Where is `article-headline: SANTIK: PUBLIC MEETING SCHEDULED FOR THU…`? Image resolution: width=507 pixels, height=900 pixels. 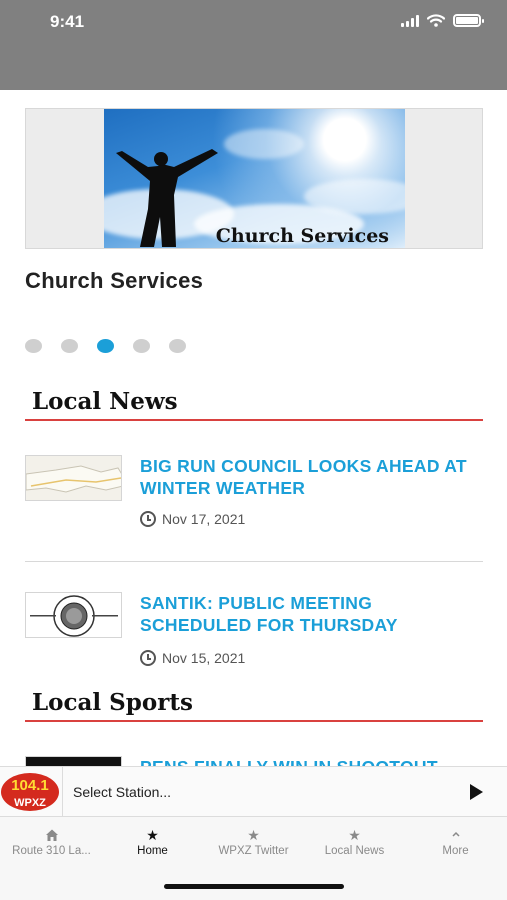 article-headline: SANTIK: PUBLIC MEETING SCHEDULED FOR THU… is located at coordinates (310, 614).